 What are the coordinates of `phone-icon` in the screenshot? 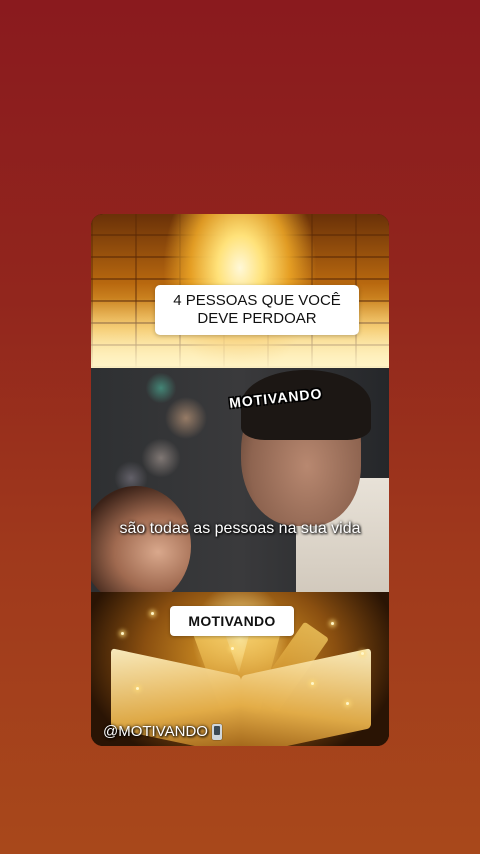 It's located at (216, 731).